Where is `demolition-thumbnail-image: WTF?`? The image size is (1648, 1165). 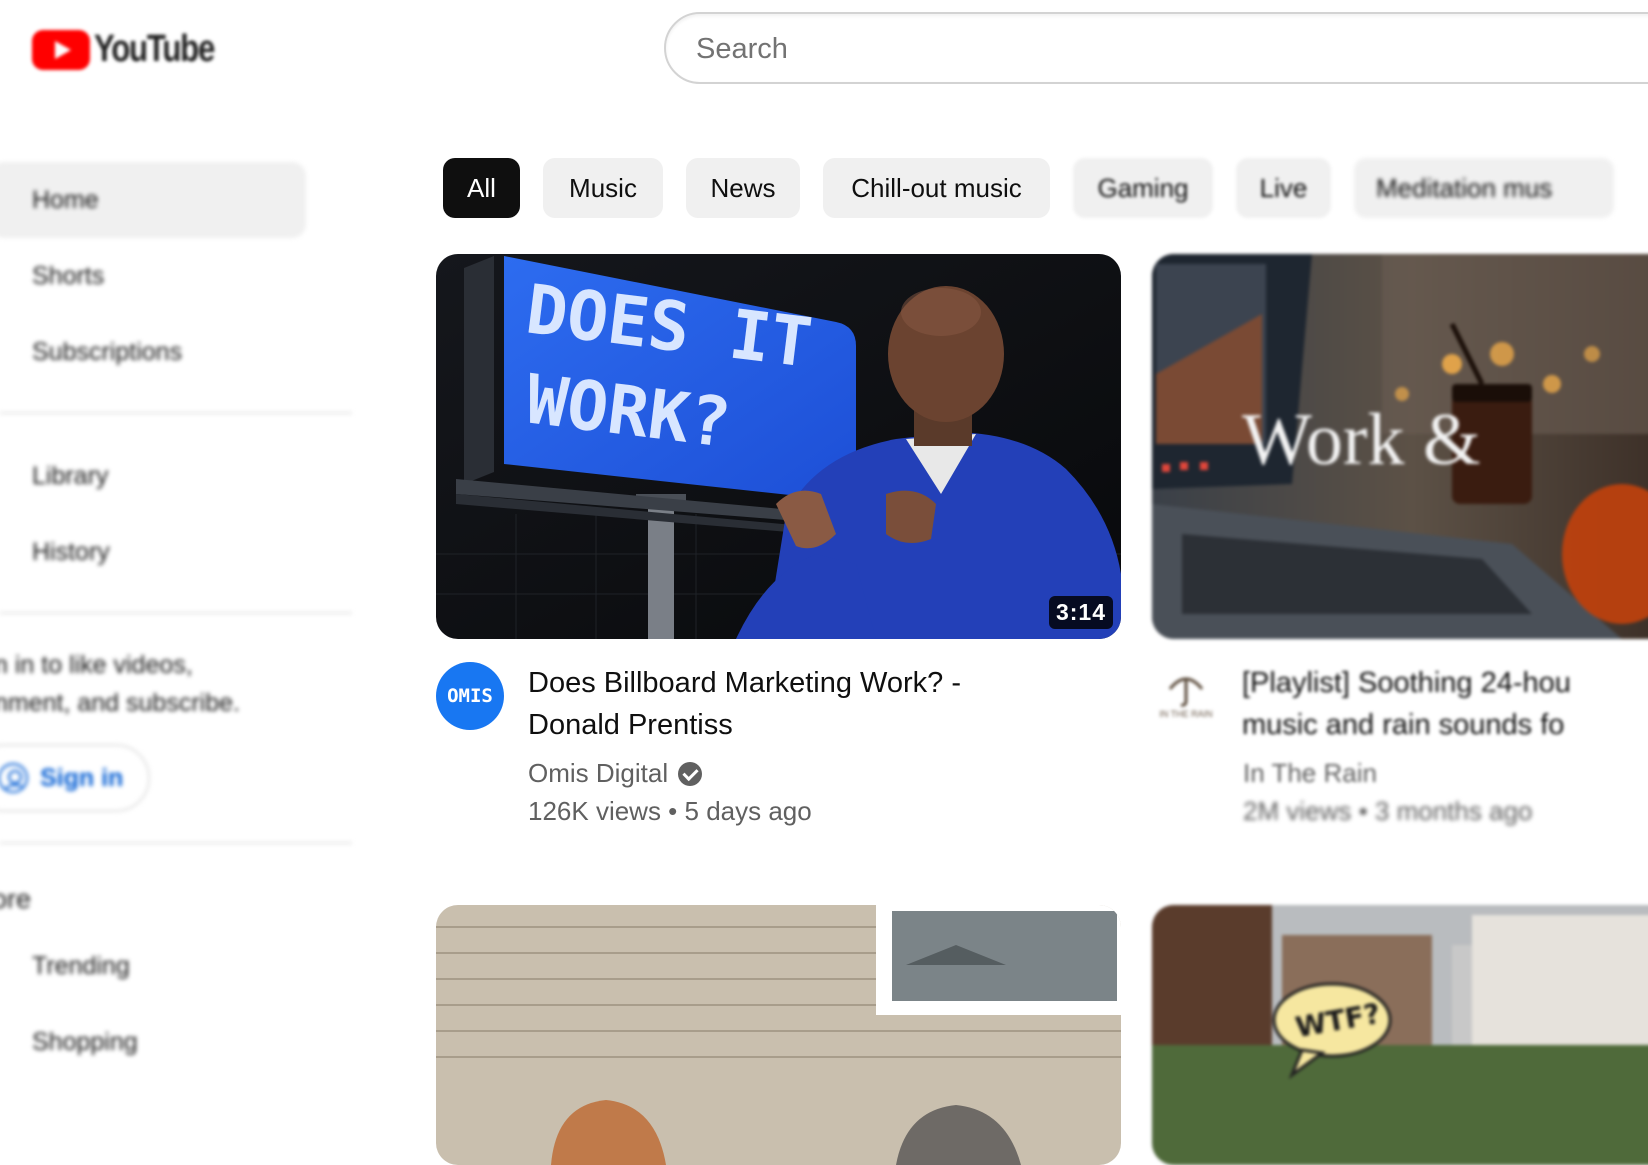
demolition-thumbnail-image: WTF? is located at coordinates (1400, 1035).